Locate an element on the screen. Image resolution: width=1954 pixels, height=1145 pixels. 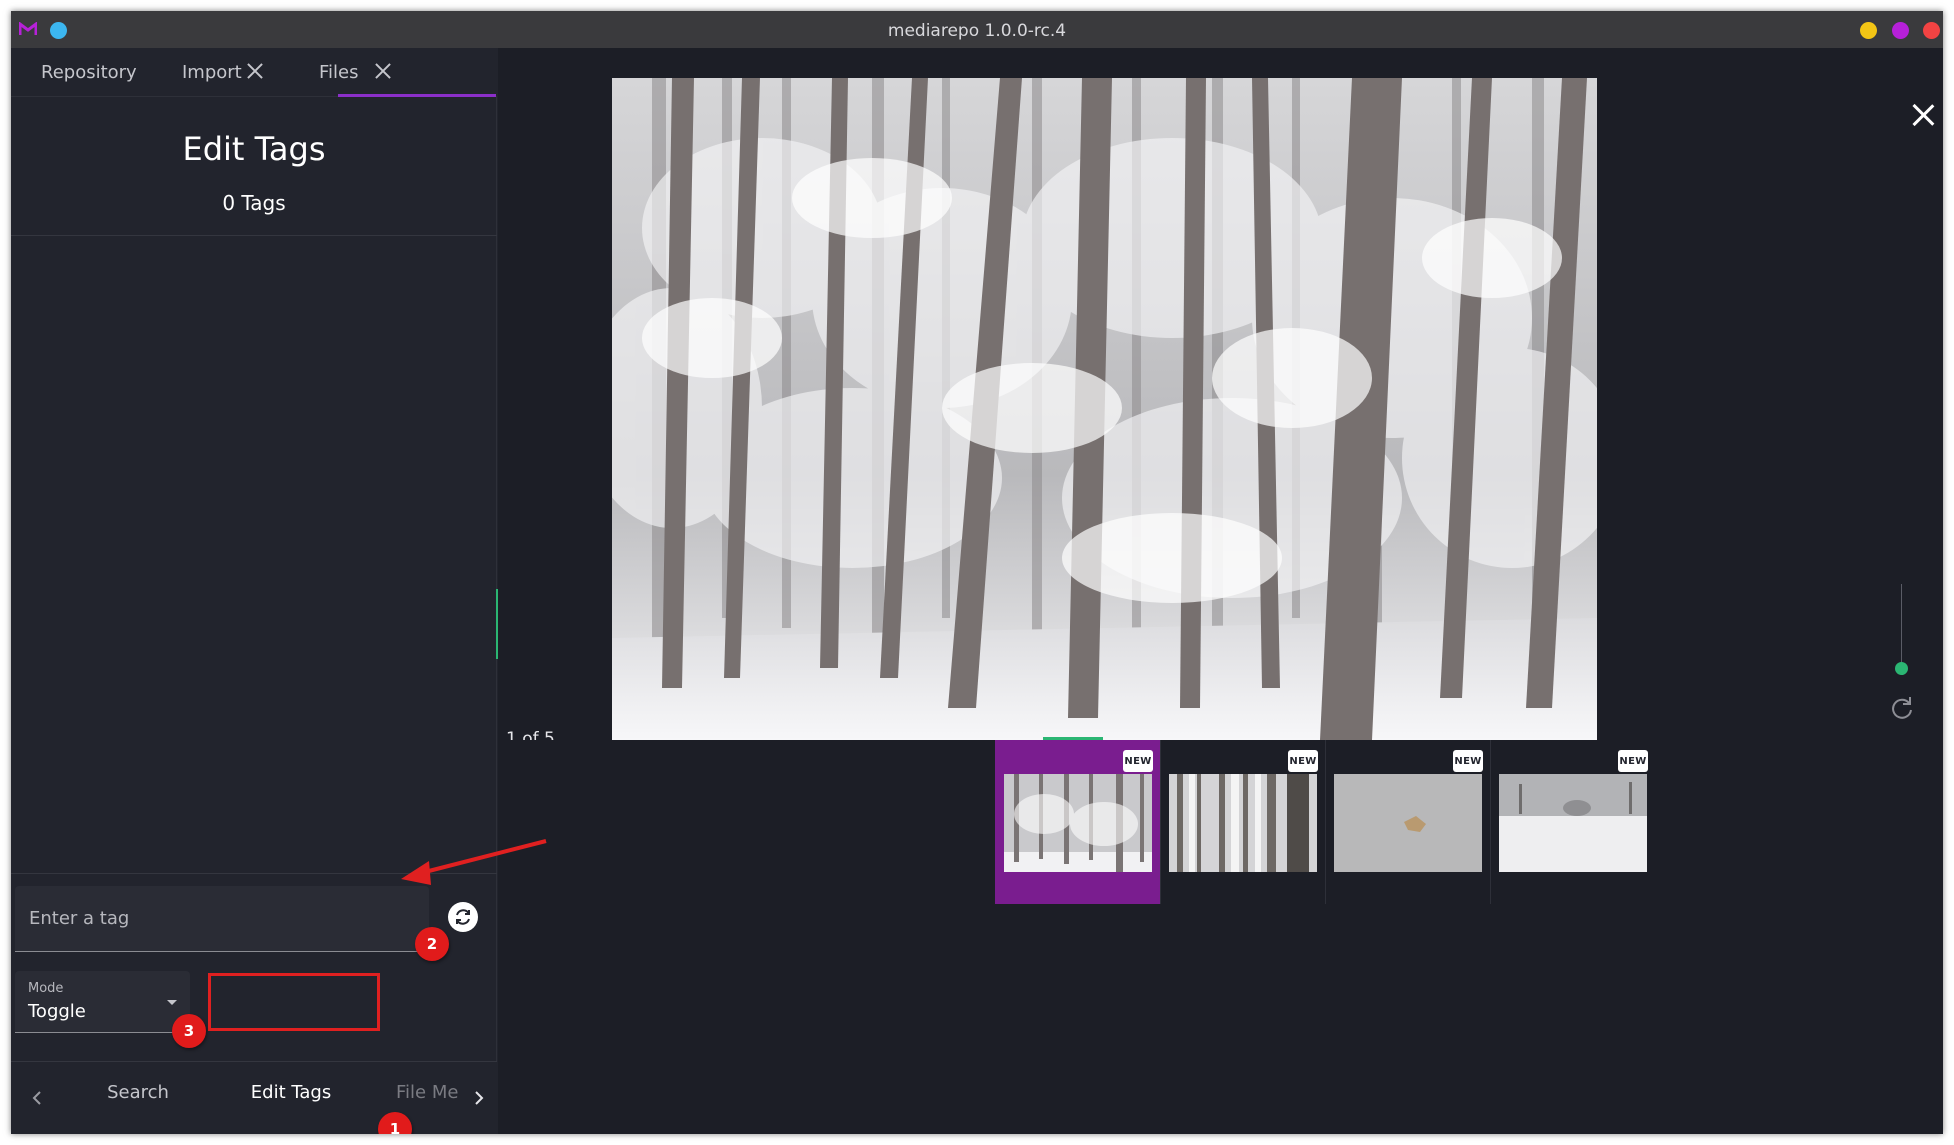
mode-value: Toggle is located at coordinates (57, 1011).